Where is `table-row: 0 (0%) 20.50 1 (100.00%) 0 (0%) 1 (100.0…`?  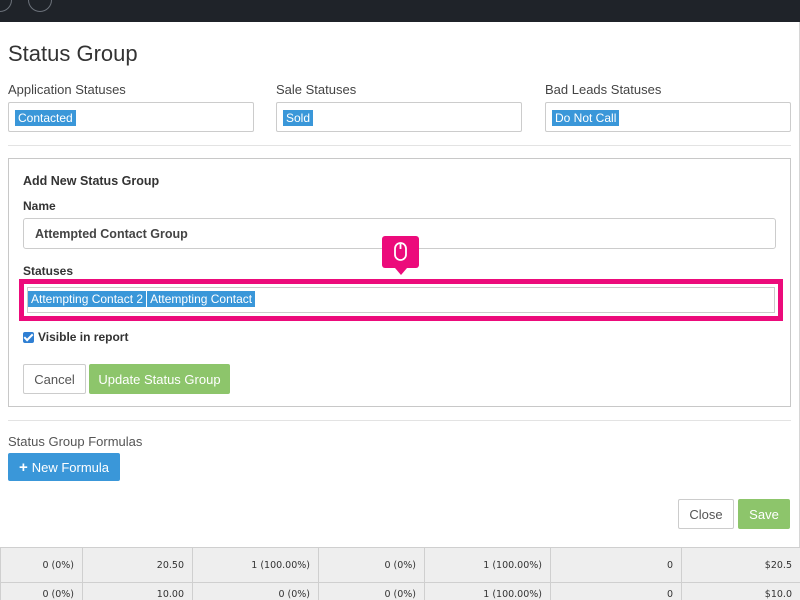 table-row: 0 (0%) 20.50 1 (100.00%) 0 (0%) 1 (100.0… is located at coordinates (400, 565).